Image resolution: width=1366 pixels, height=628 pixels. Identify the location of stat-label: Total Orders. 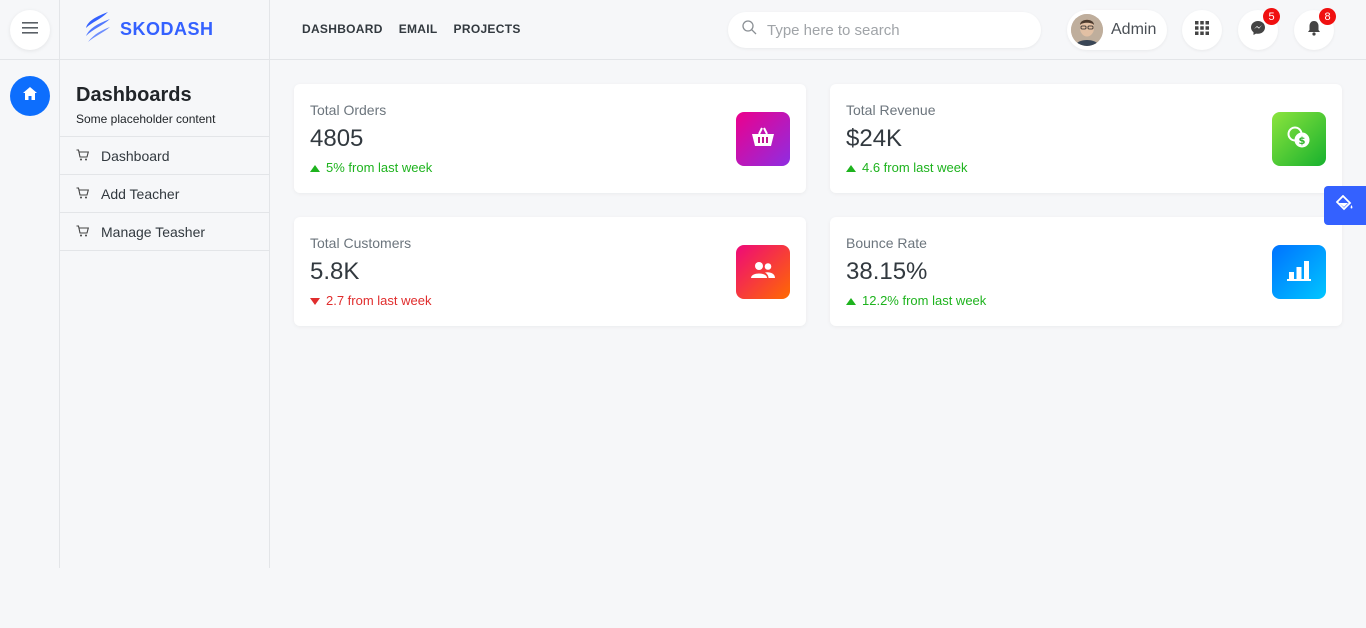
(348, 110).